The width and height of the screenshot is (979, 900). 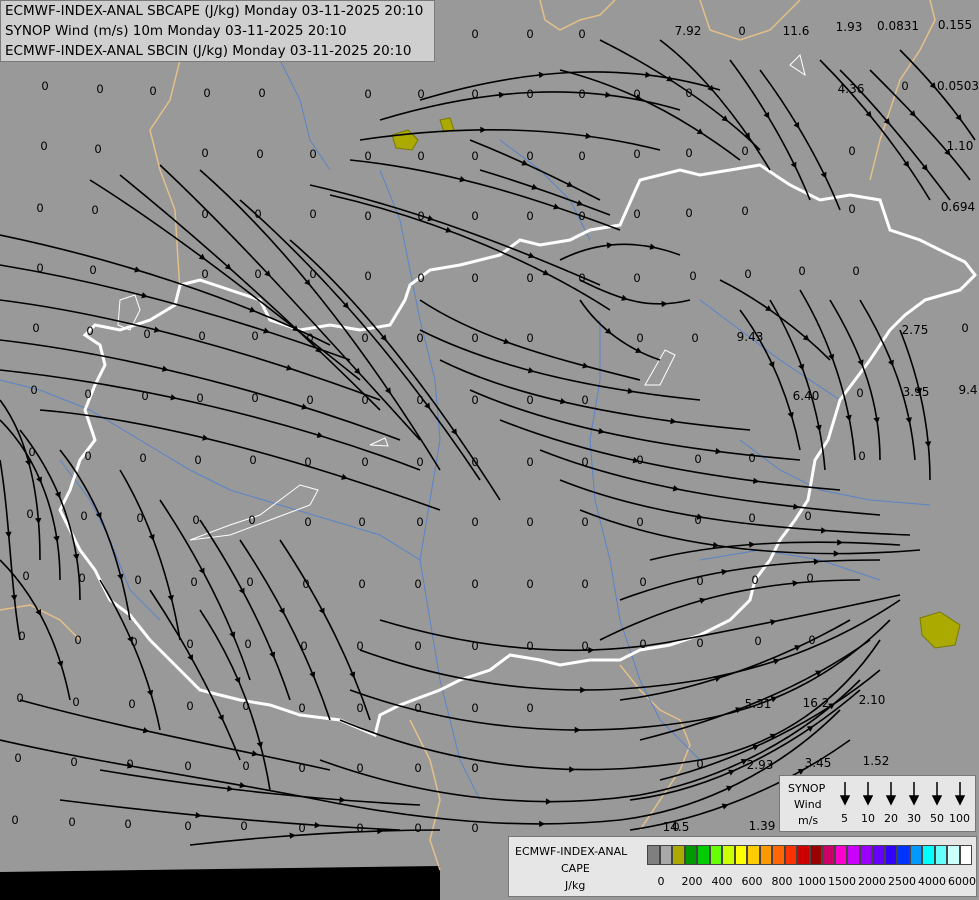 What do you see at coordinates (750, 337) in the screenshot?
I see `value-label: 9.43` at bounding box center [750, 337].